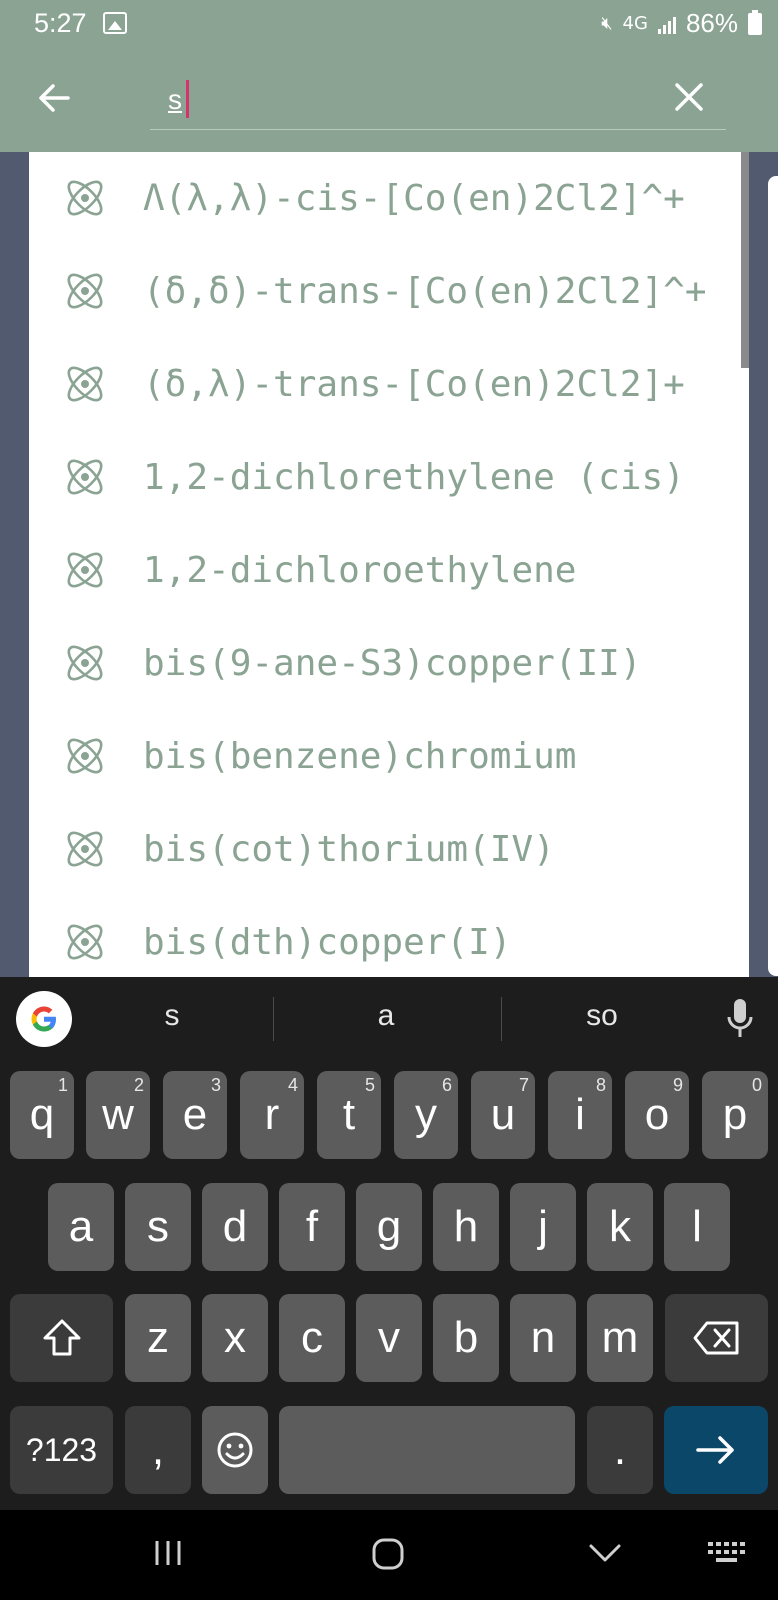  What do you see at coordinates (61, 1450) in the screenshot?
I see `symbols-key: ?123` at bounding box center [61, 1450].